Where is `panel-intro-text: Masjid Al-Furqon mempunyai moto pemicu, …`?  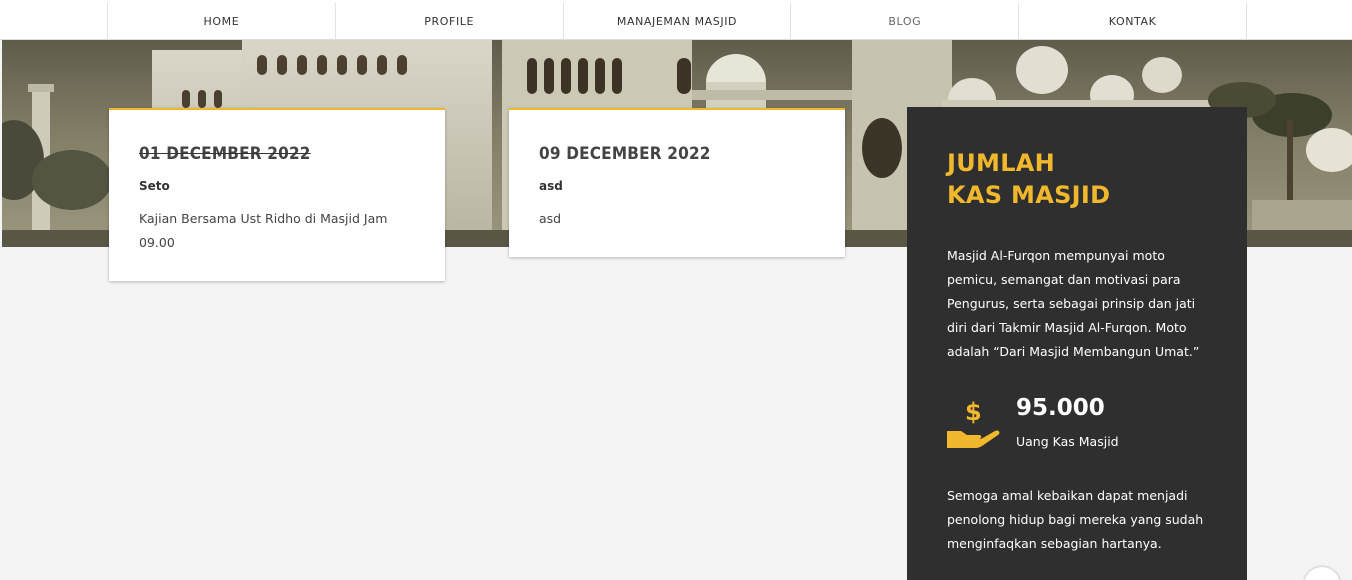
panel-intro-text: Masjid Al-Furqon mempunyai moto pemicu, … is located at coordinates (1073, 303).